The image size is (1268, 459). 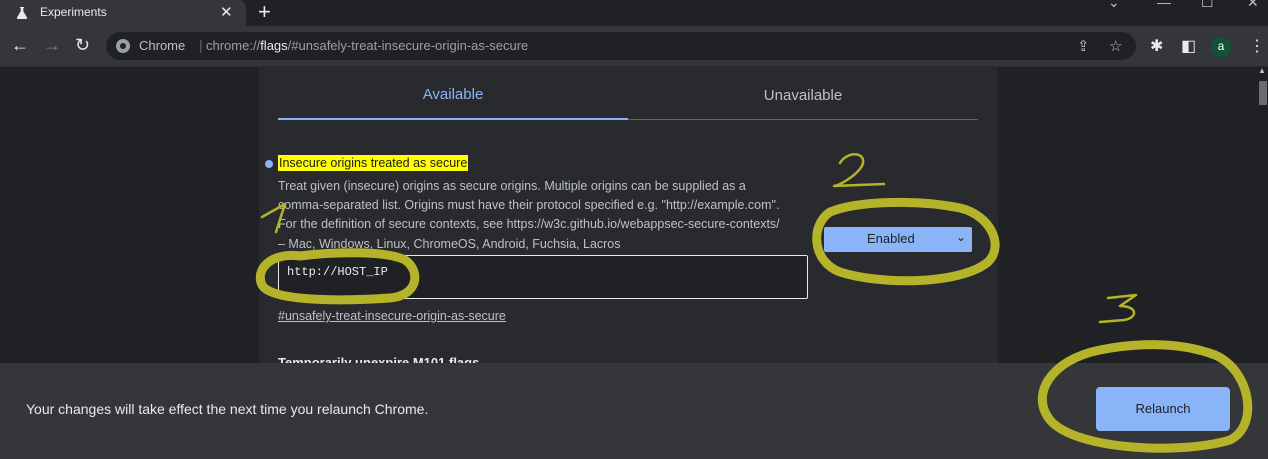 I want to click on side-panel-icon: ◧, so click(x=1188, y=46).